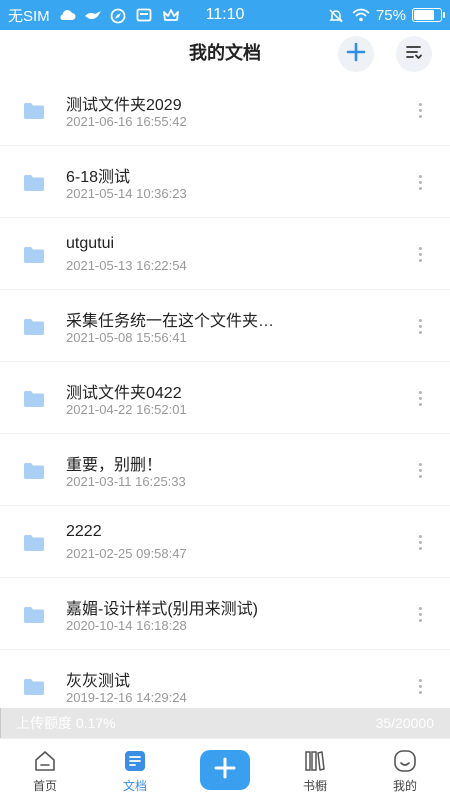 The width and height of the screenshot is (450, 800). I want to click on file-date: 2021-05-08 15:56:41, so click(126, 337).